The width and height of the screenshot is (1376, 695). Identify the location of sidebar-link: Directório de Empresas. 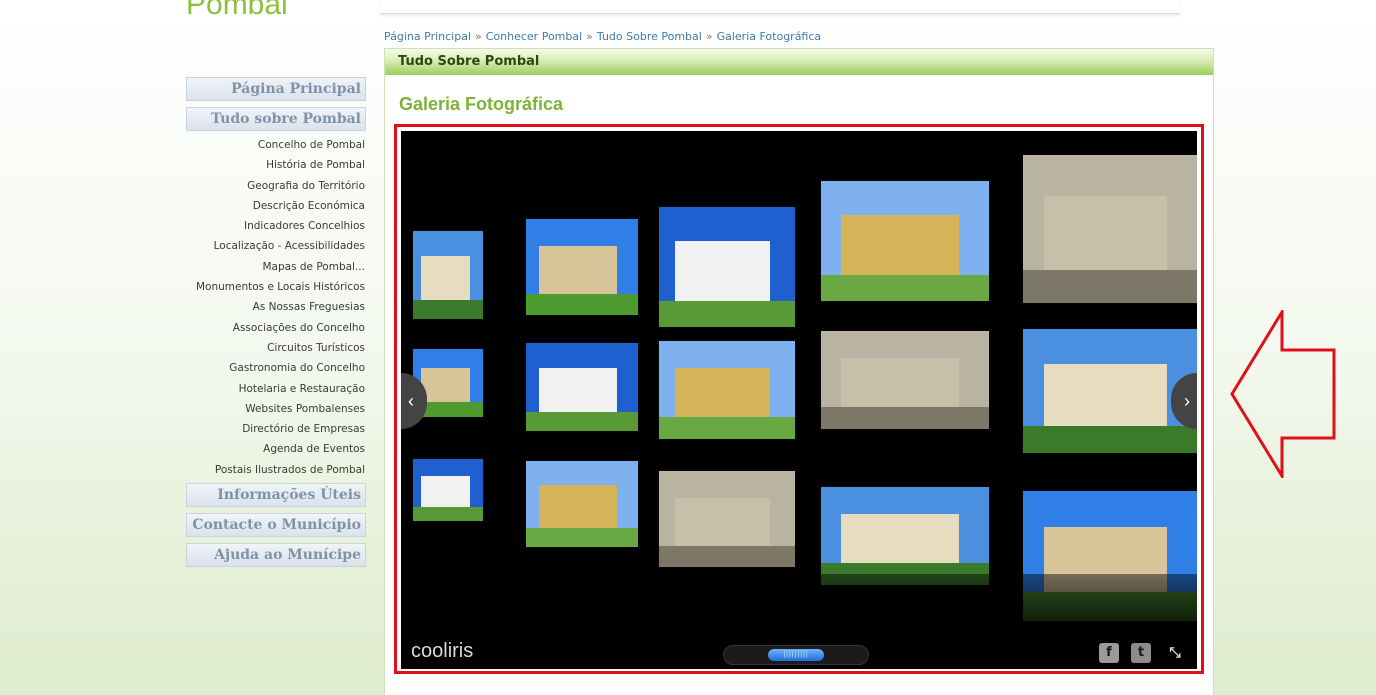
(276, 429).